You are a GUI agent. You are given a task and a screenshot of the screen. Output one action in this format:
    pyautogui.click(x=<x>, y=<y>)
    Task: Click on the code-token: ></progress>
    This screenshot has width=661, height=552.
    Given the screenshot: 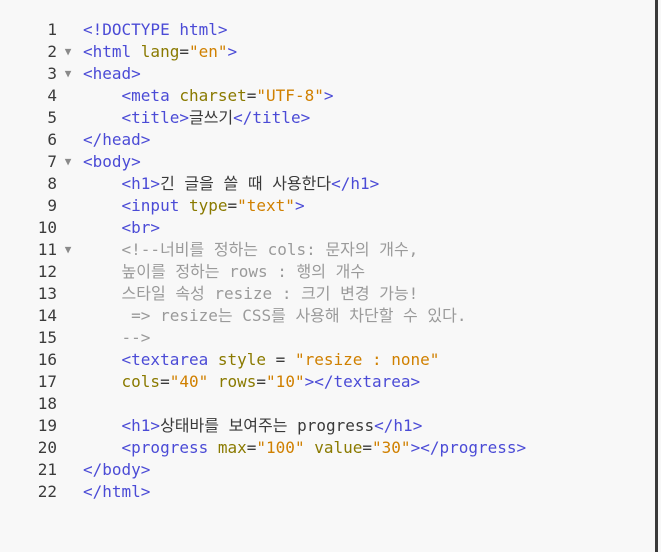 What is the action you would take?
    pyautogui.click(x=468, y=447)
    